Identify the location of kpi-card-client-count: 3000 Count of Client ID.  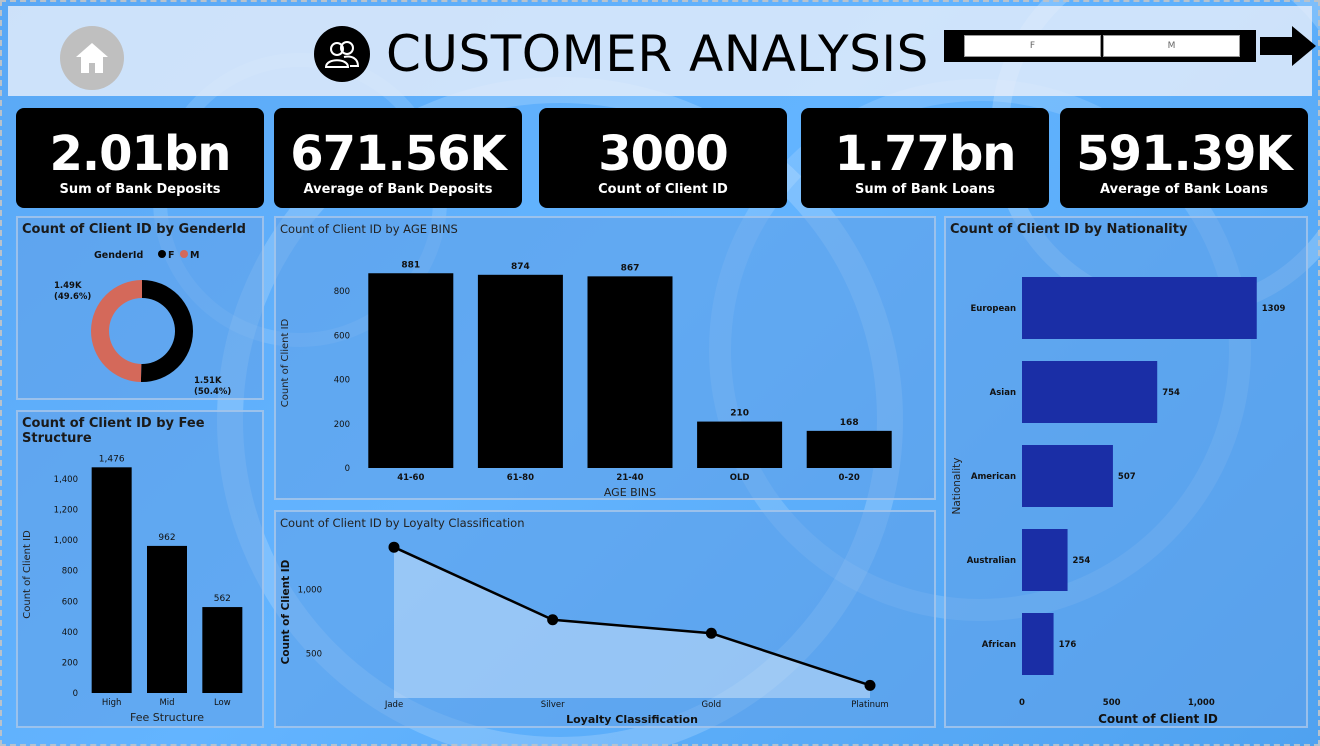
(663, 158).